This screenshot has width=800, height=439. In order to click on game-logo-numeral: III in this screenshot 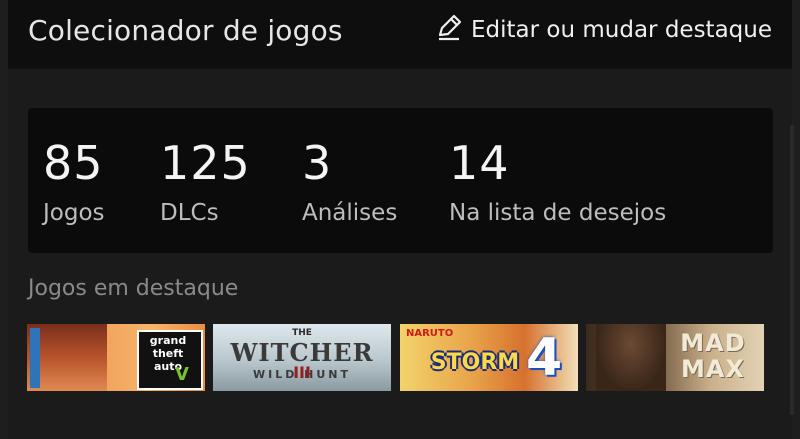, I will do `click(302, 372)`.